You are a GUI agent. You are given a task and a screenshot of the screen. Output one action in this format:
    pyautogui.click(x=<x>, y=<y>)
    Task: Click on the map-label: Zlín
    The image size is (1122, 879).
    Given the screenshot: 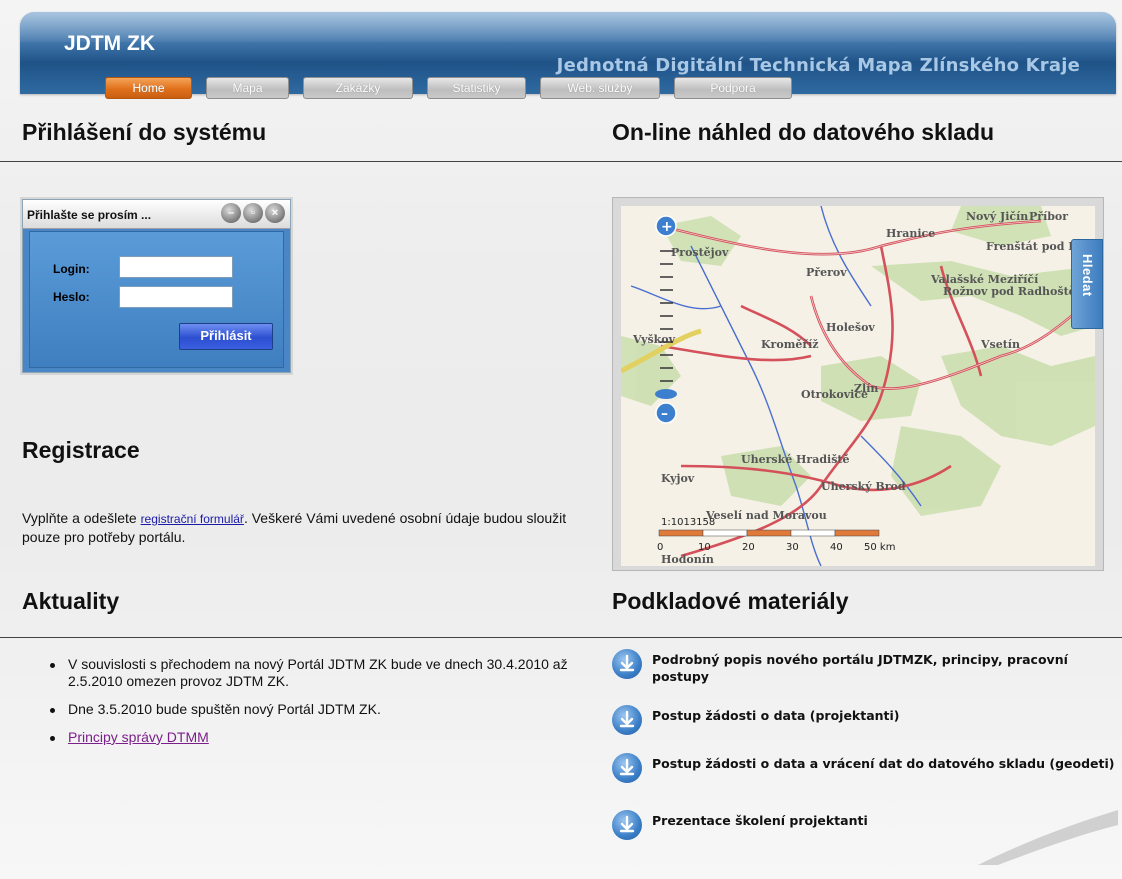 What is the action you would take?
    pyautogui.click(x=866, y=388)
    